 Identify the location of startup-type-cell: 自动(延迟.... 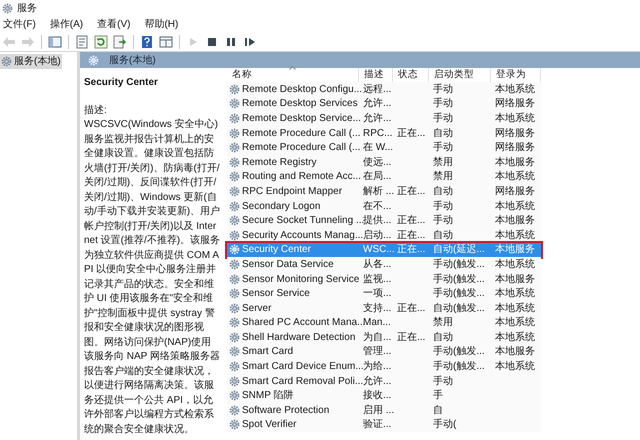
(459, 250).